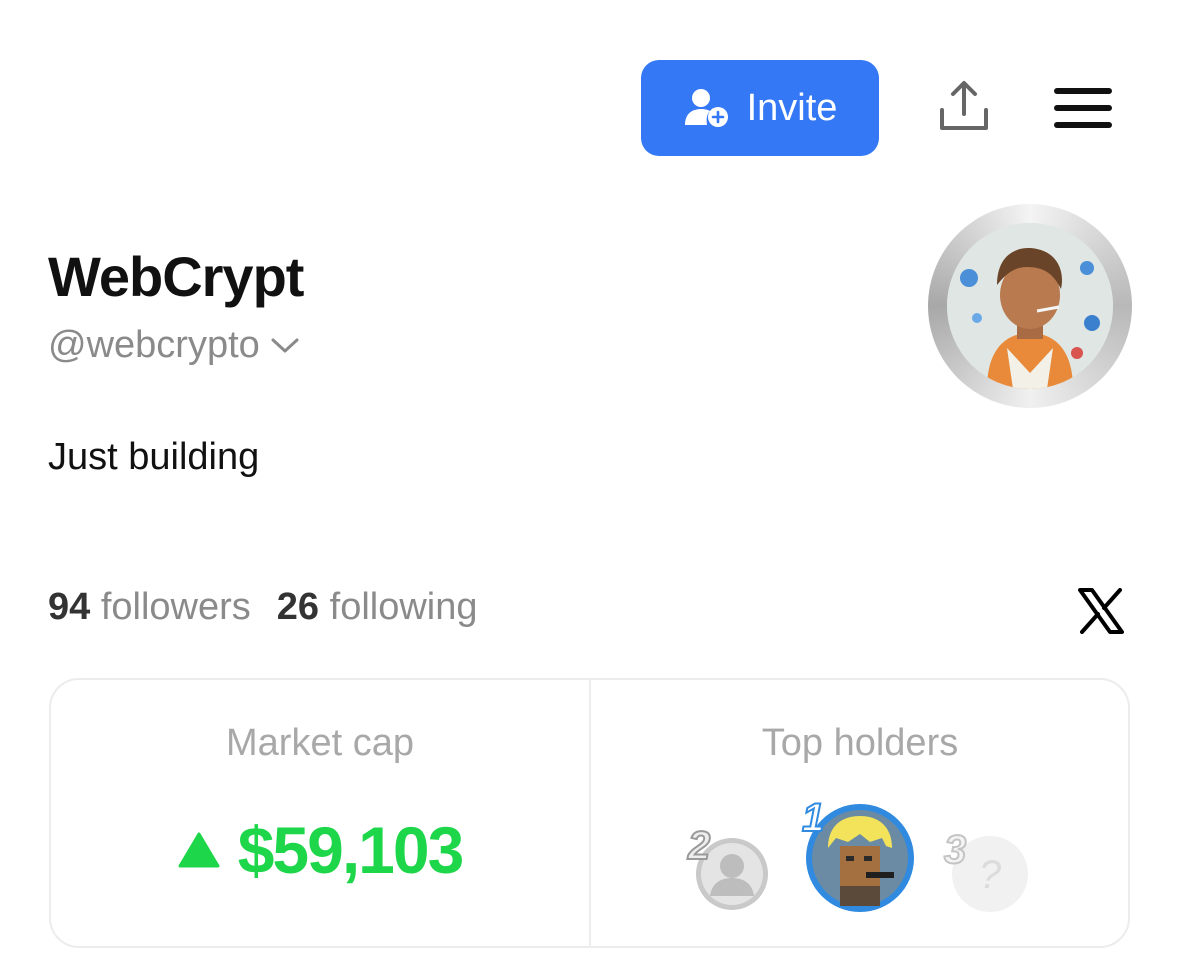 The image size is (1179, 976). I want to click on arrow-up-icon, so click(199, 850).